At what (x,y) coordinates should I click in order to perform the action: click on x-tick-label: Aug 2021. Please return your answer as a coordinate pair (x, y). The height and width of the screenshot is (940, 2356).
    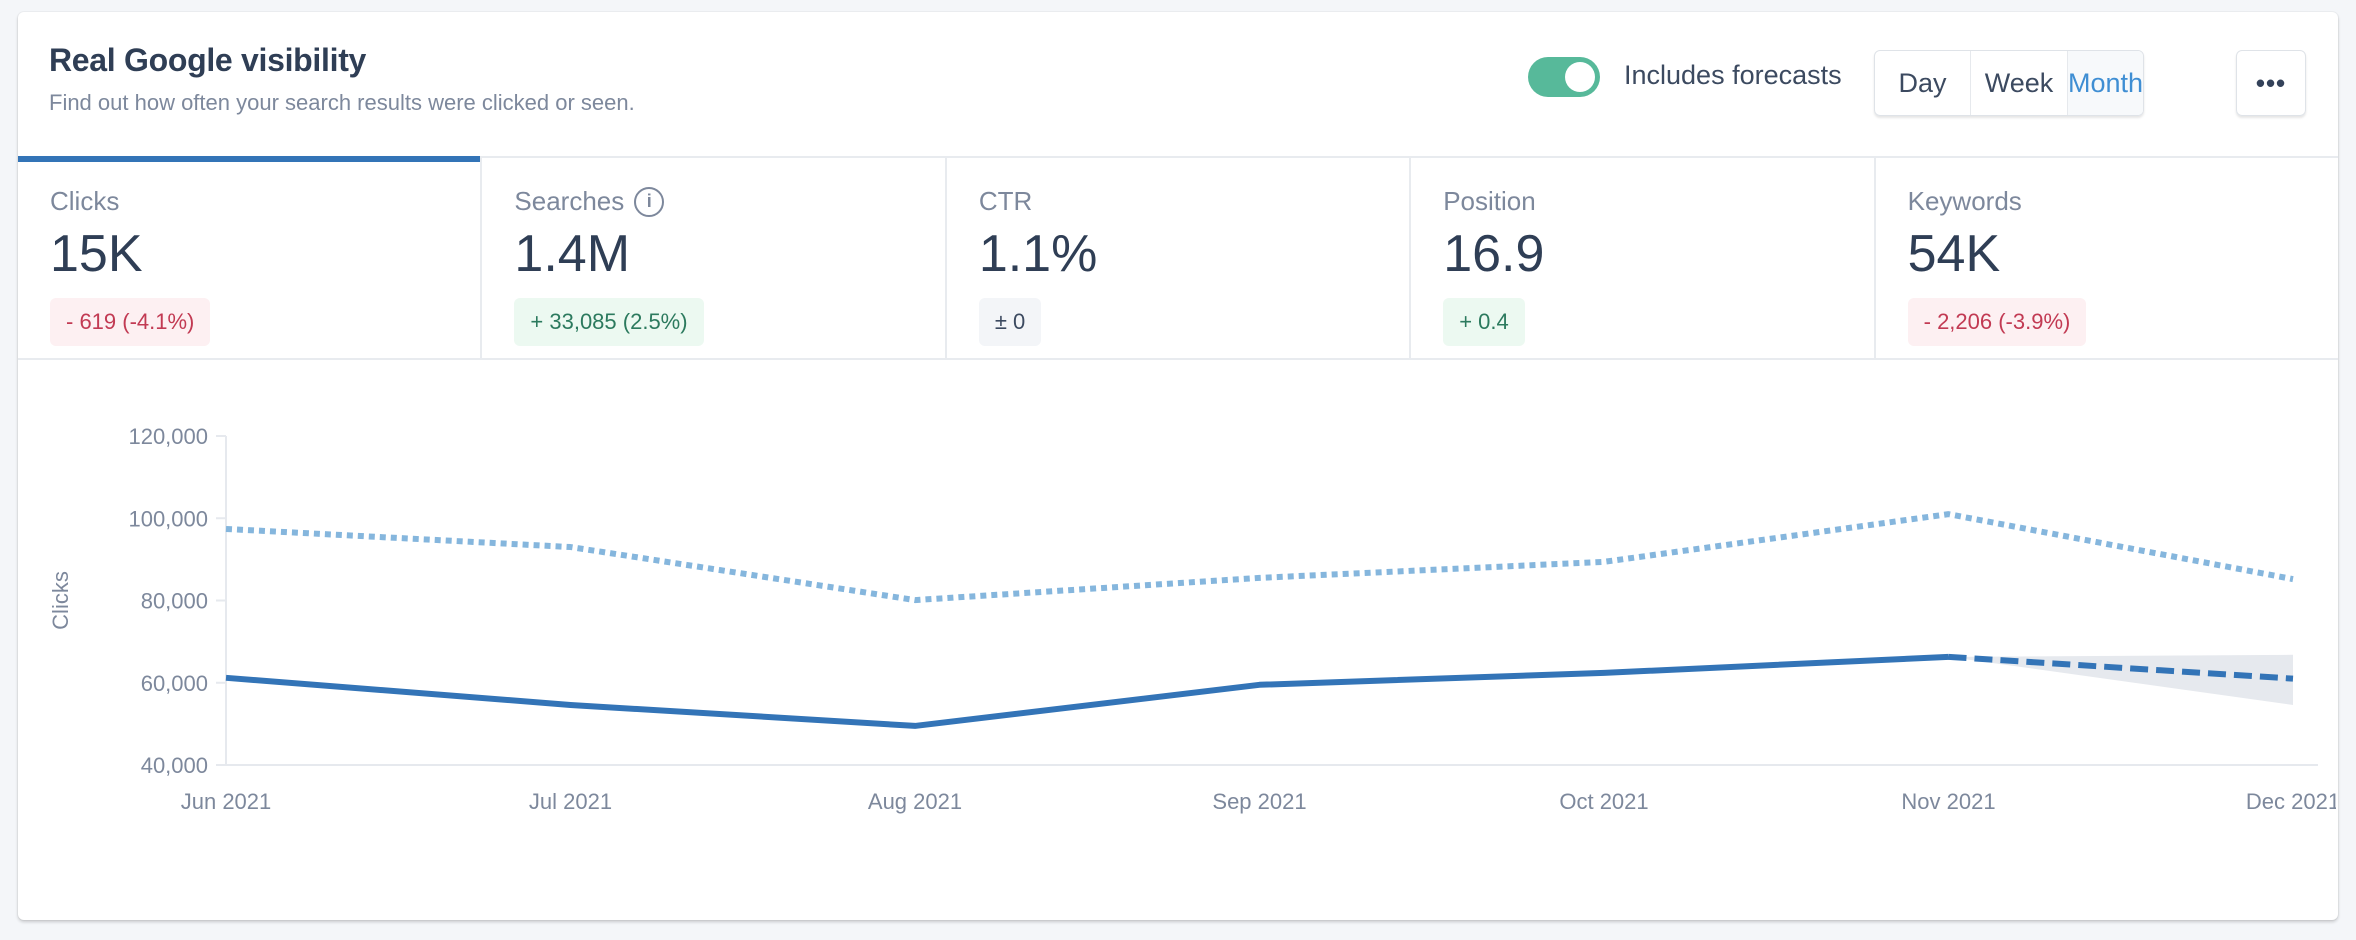
    Looking at the image, I should click on (915, 801).